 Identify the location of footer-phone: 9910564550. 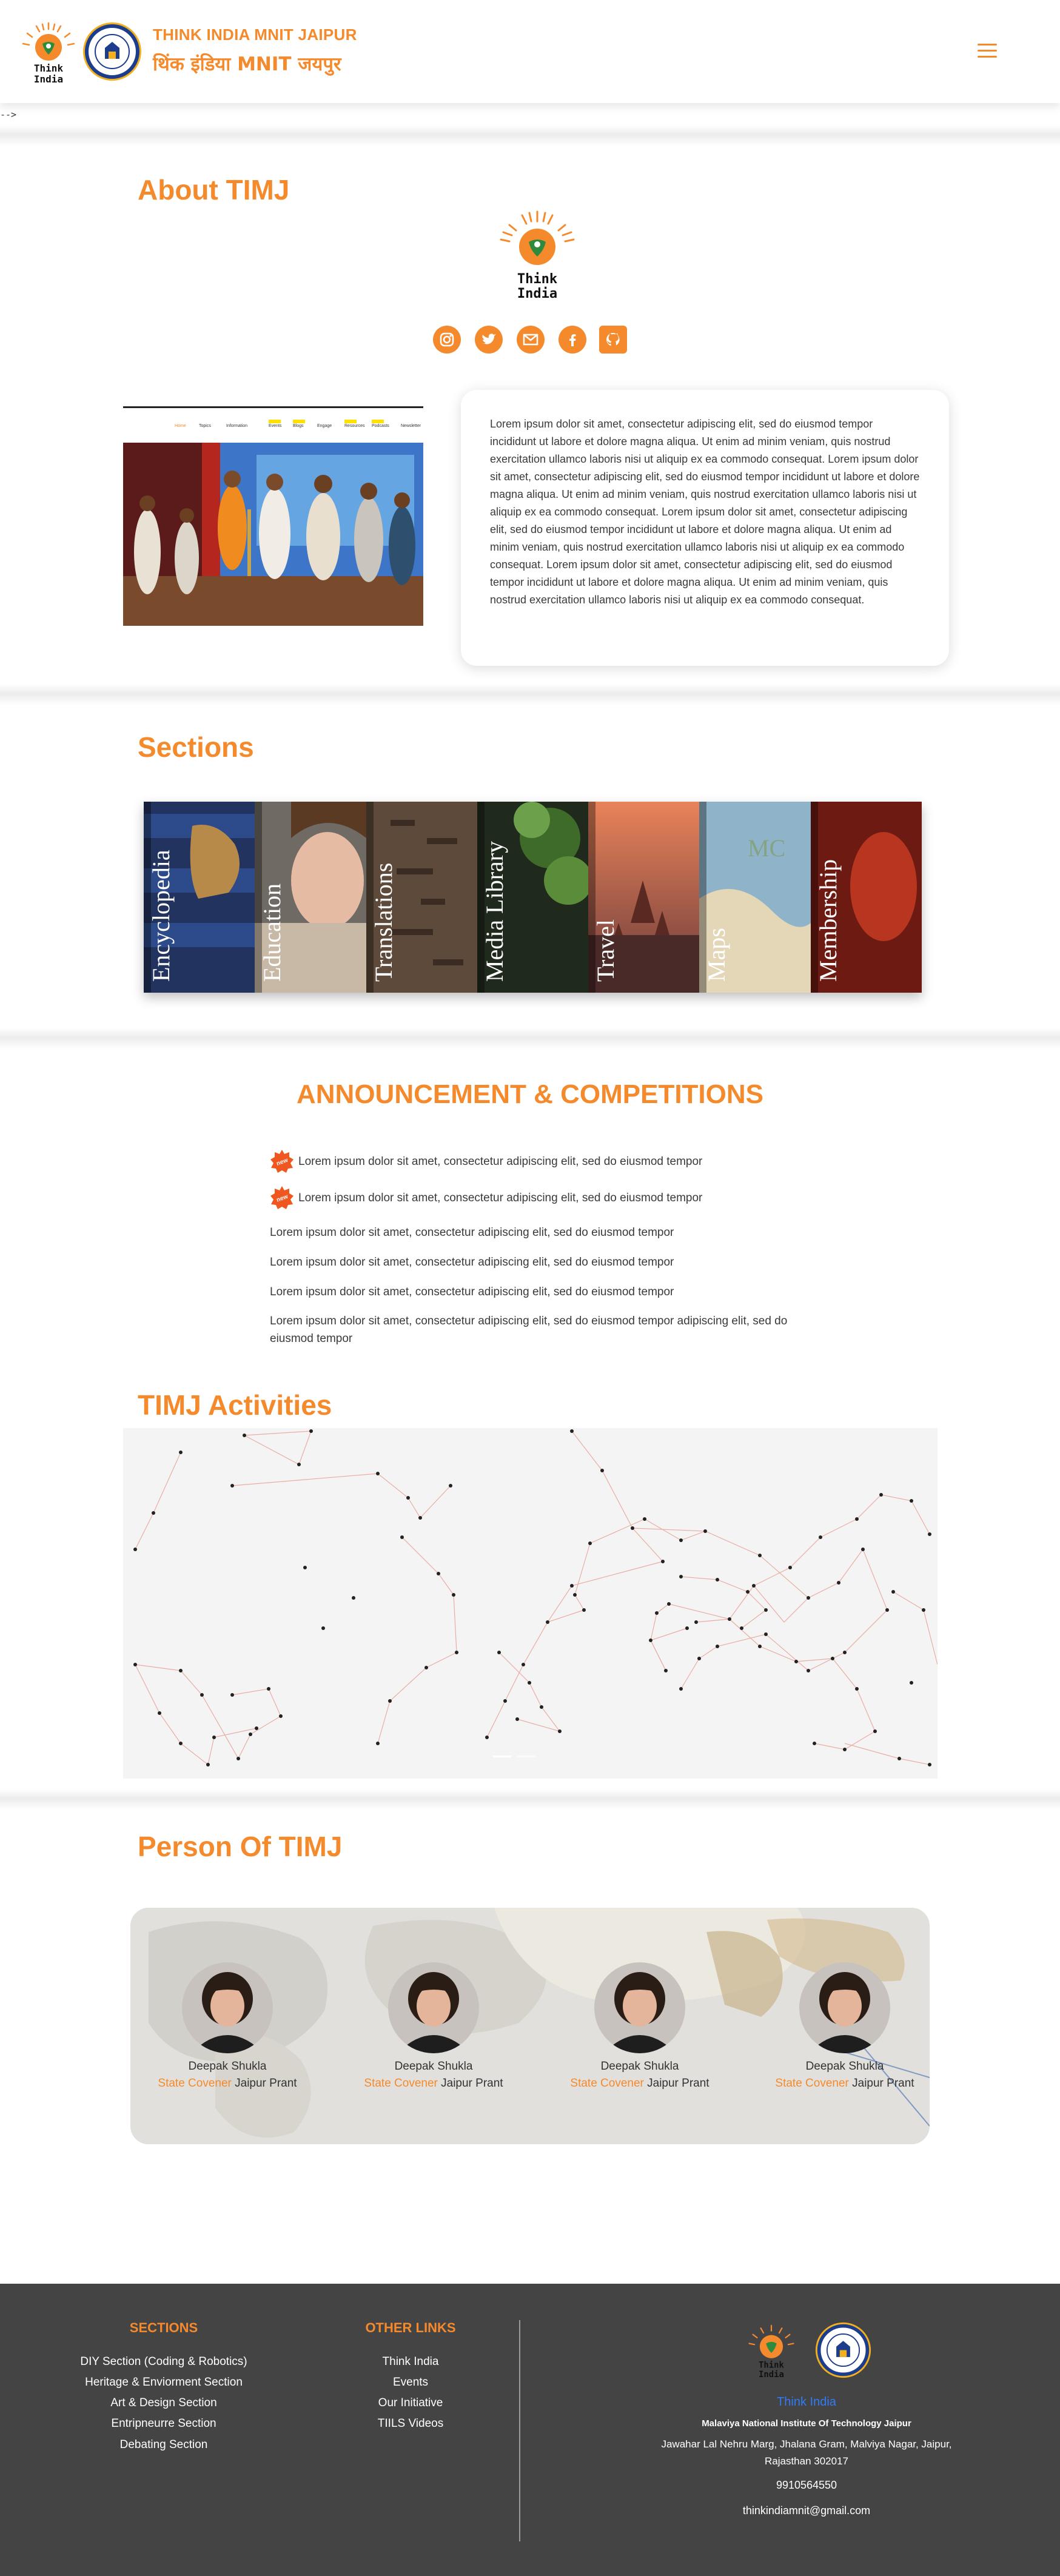
(807, 2485).